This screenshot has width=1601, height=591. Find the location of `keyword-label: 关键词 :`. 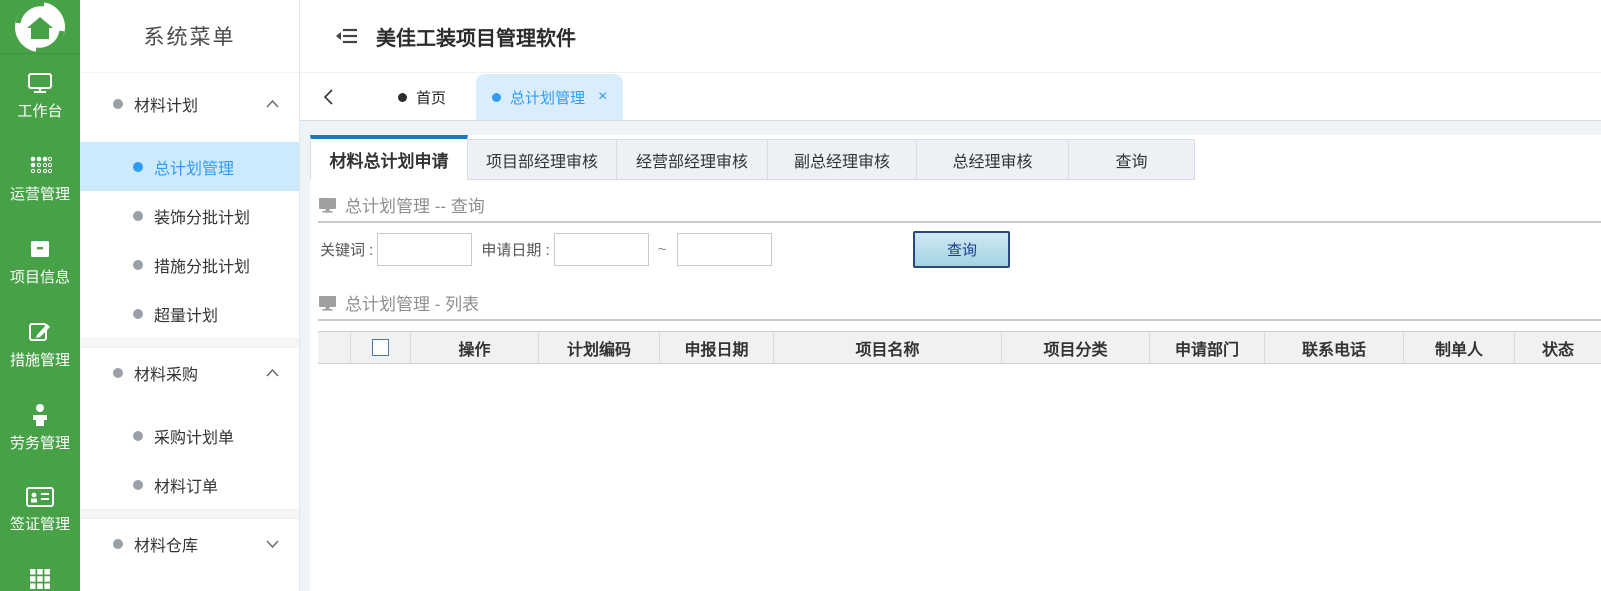

keyword-label: 关键词 : is located at coordinates (347, 250).